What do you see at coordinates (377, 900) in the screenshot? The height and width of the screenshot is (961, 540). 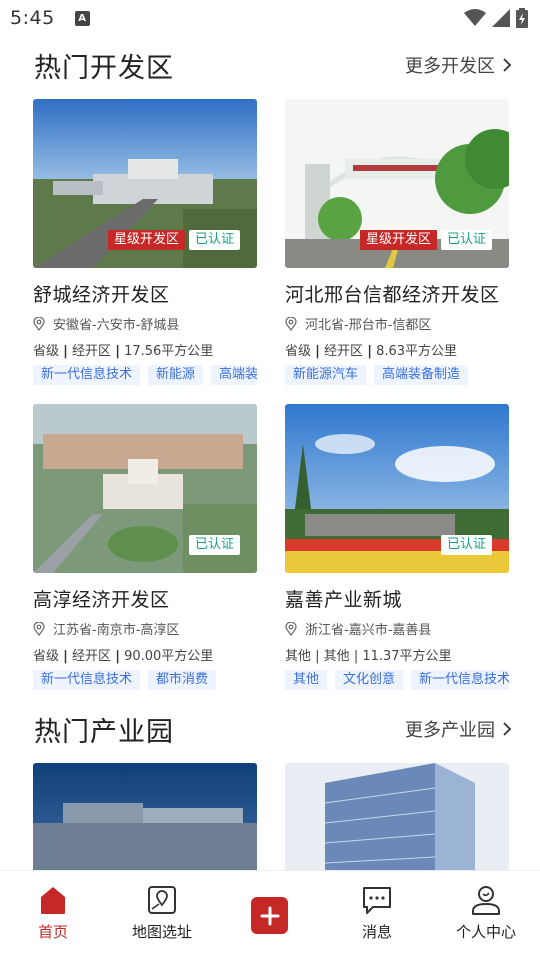 I see `message-icon` at bounding box center [377, 900].